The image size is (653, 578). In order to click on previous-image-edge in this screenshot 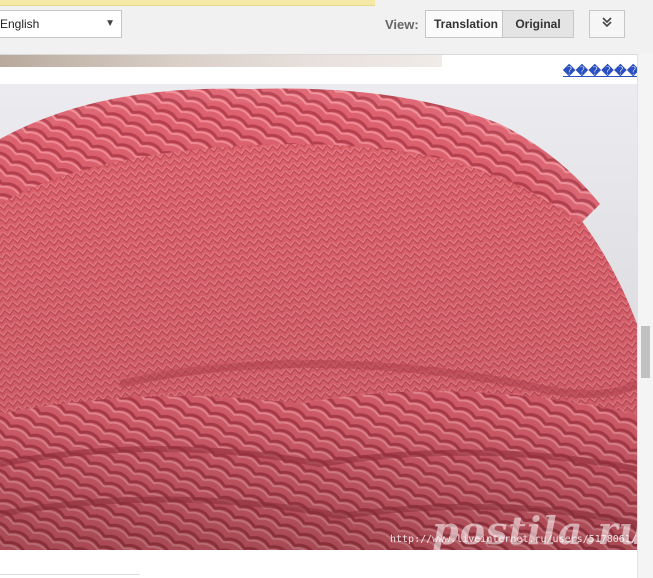, I will do `click(221, 61)`.